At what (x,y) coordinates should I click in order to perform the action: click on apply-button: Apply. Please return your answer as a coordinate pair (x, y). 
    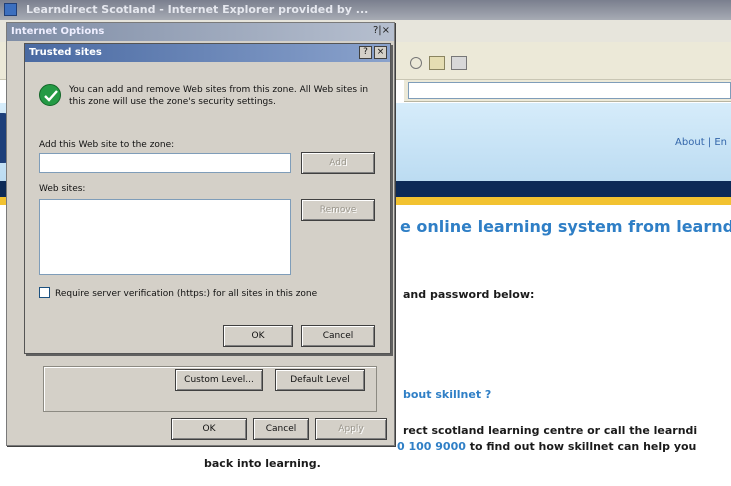
    Looking at the image, I should click on (351, 429).